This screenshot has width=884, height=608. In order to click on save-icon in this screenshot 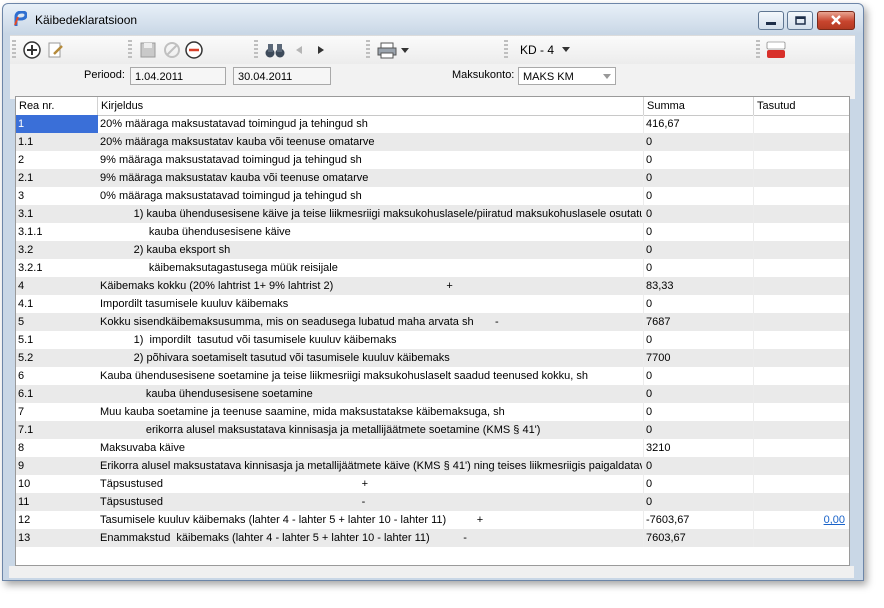, I will do `click(148, 50)`.